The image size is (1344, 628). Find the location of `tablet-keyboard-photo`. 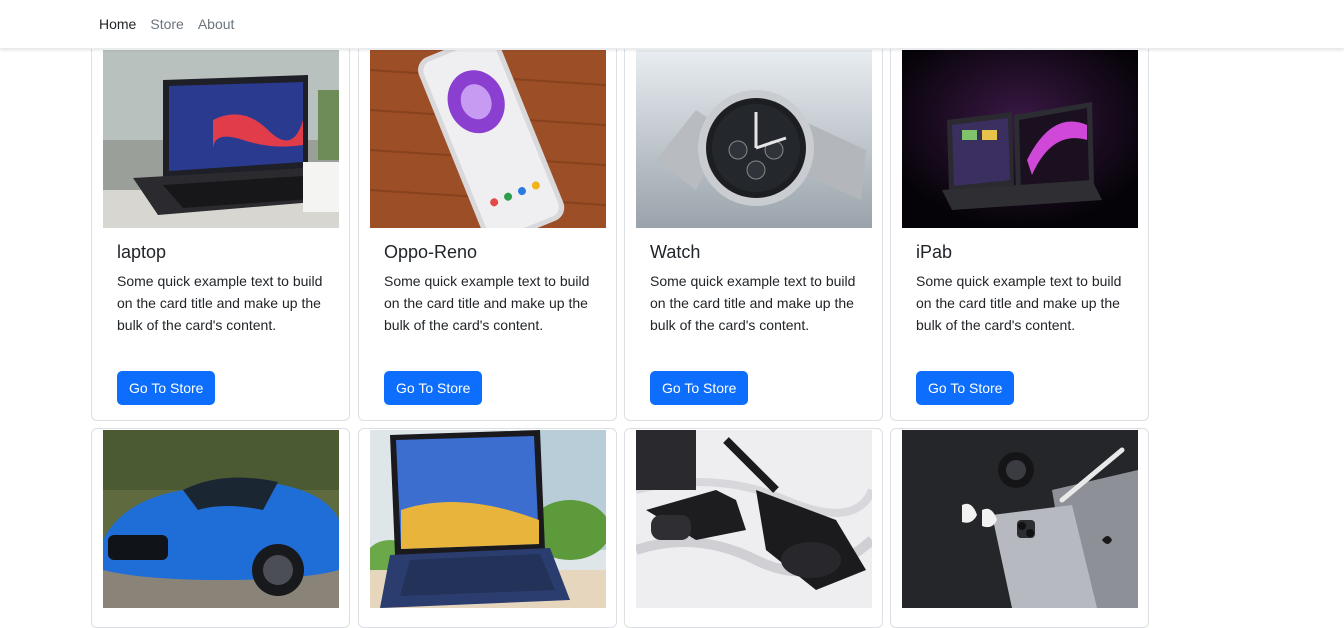

tablet-keyboard-photo is located at coordinates (488, 519).